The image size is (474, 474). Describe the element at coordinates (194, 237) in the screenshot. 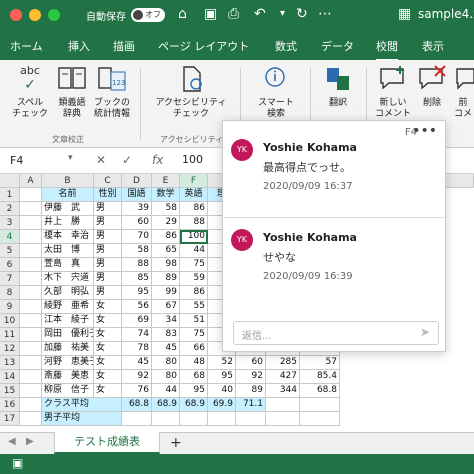

I see `cell: 100` at that location.